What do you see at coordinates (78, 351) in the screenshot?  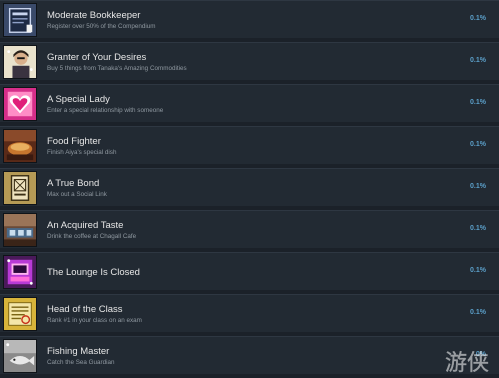 I see `achievement-title: Fishing Master` at bounding box center [78, 351].